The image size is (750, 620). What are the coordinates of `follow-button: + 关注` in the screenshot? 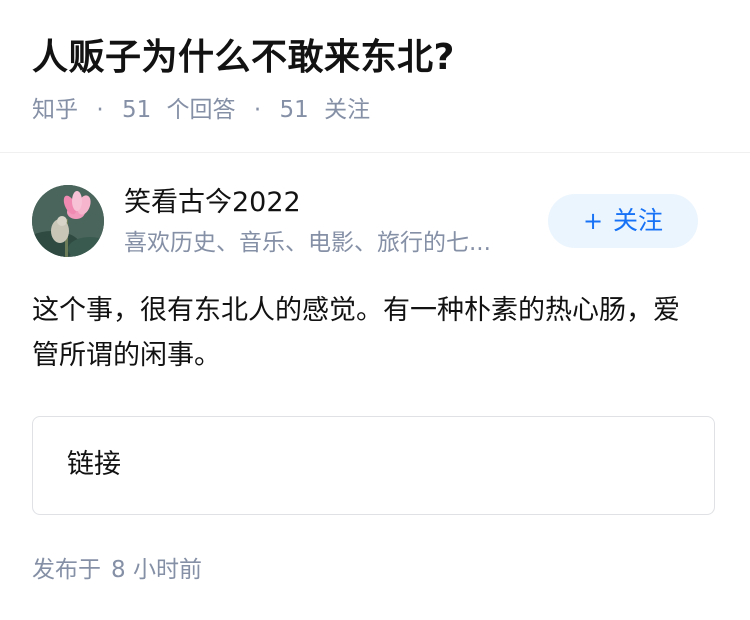 It's located at (623, 221).